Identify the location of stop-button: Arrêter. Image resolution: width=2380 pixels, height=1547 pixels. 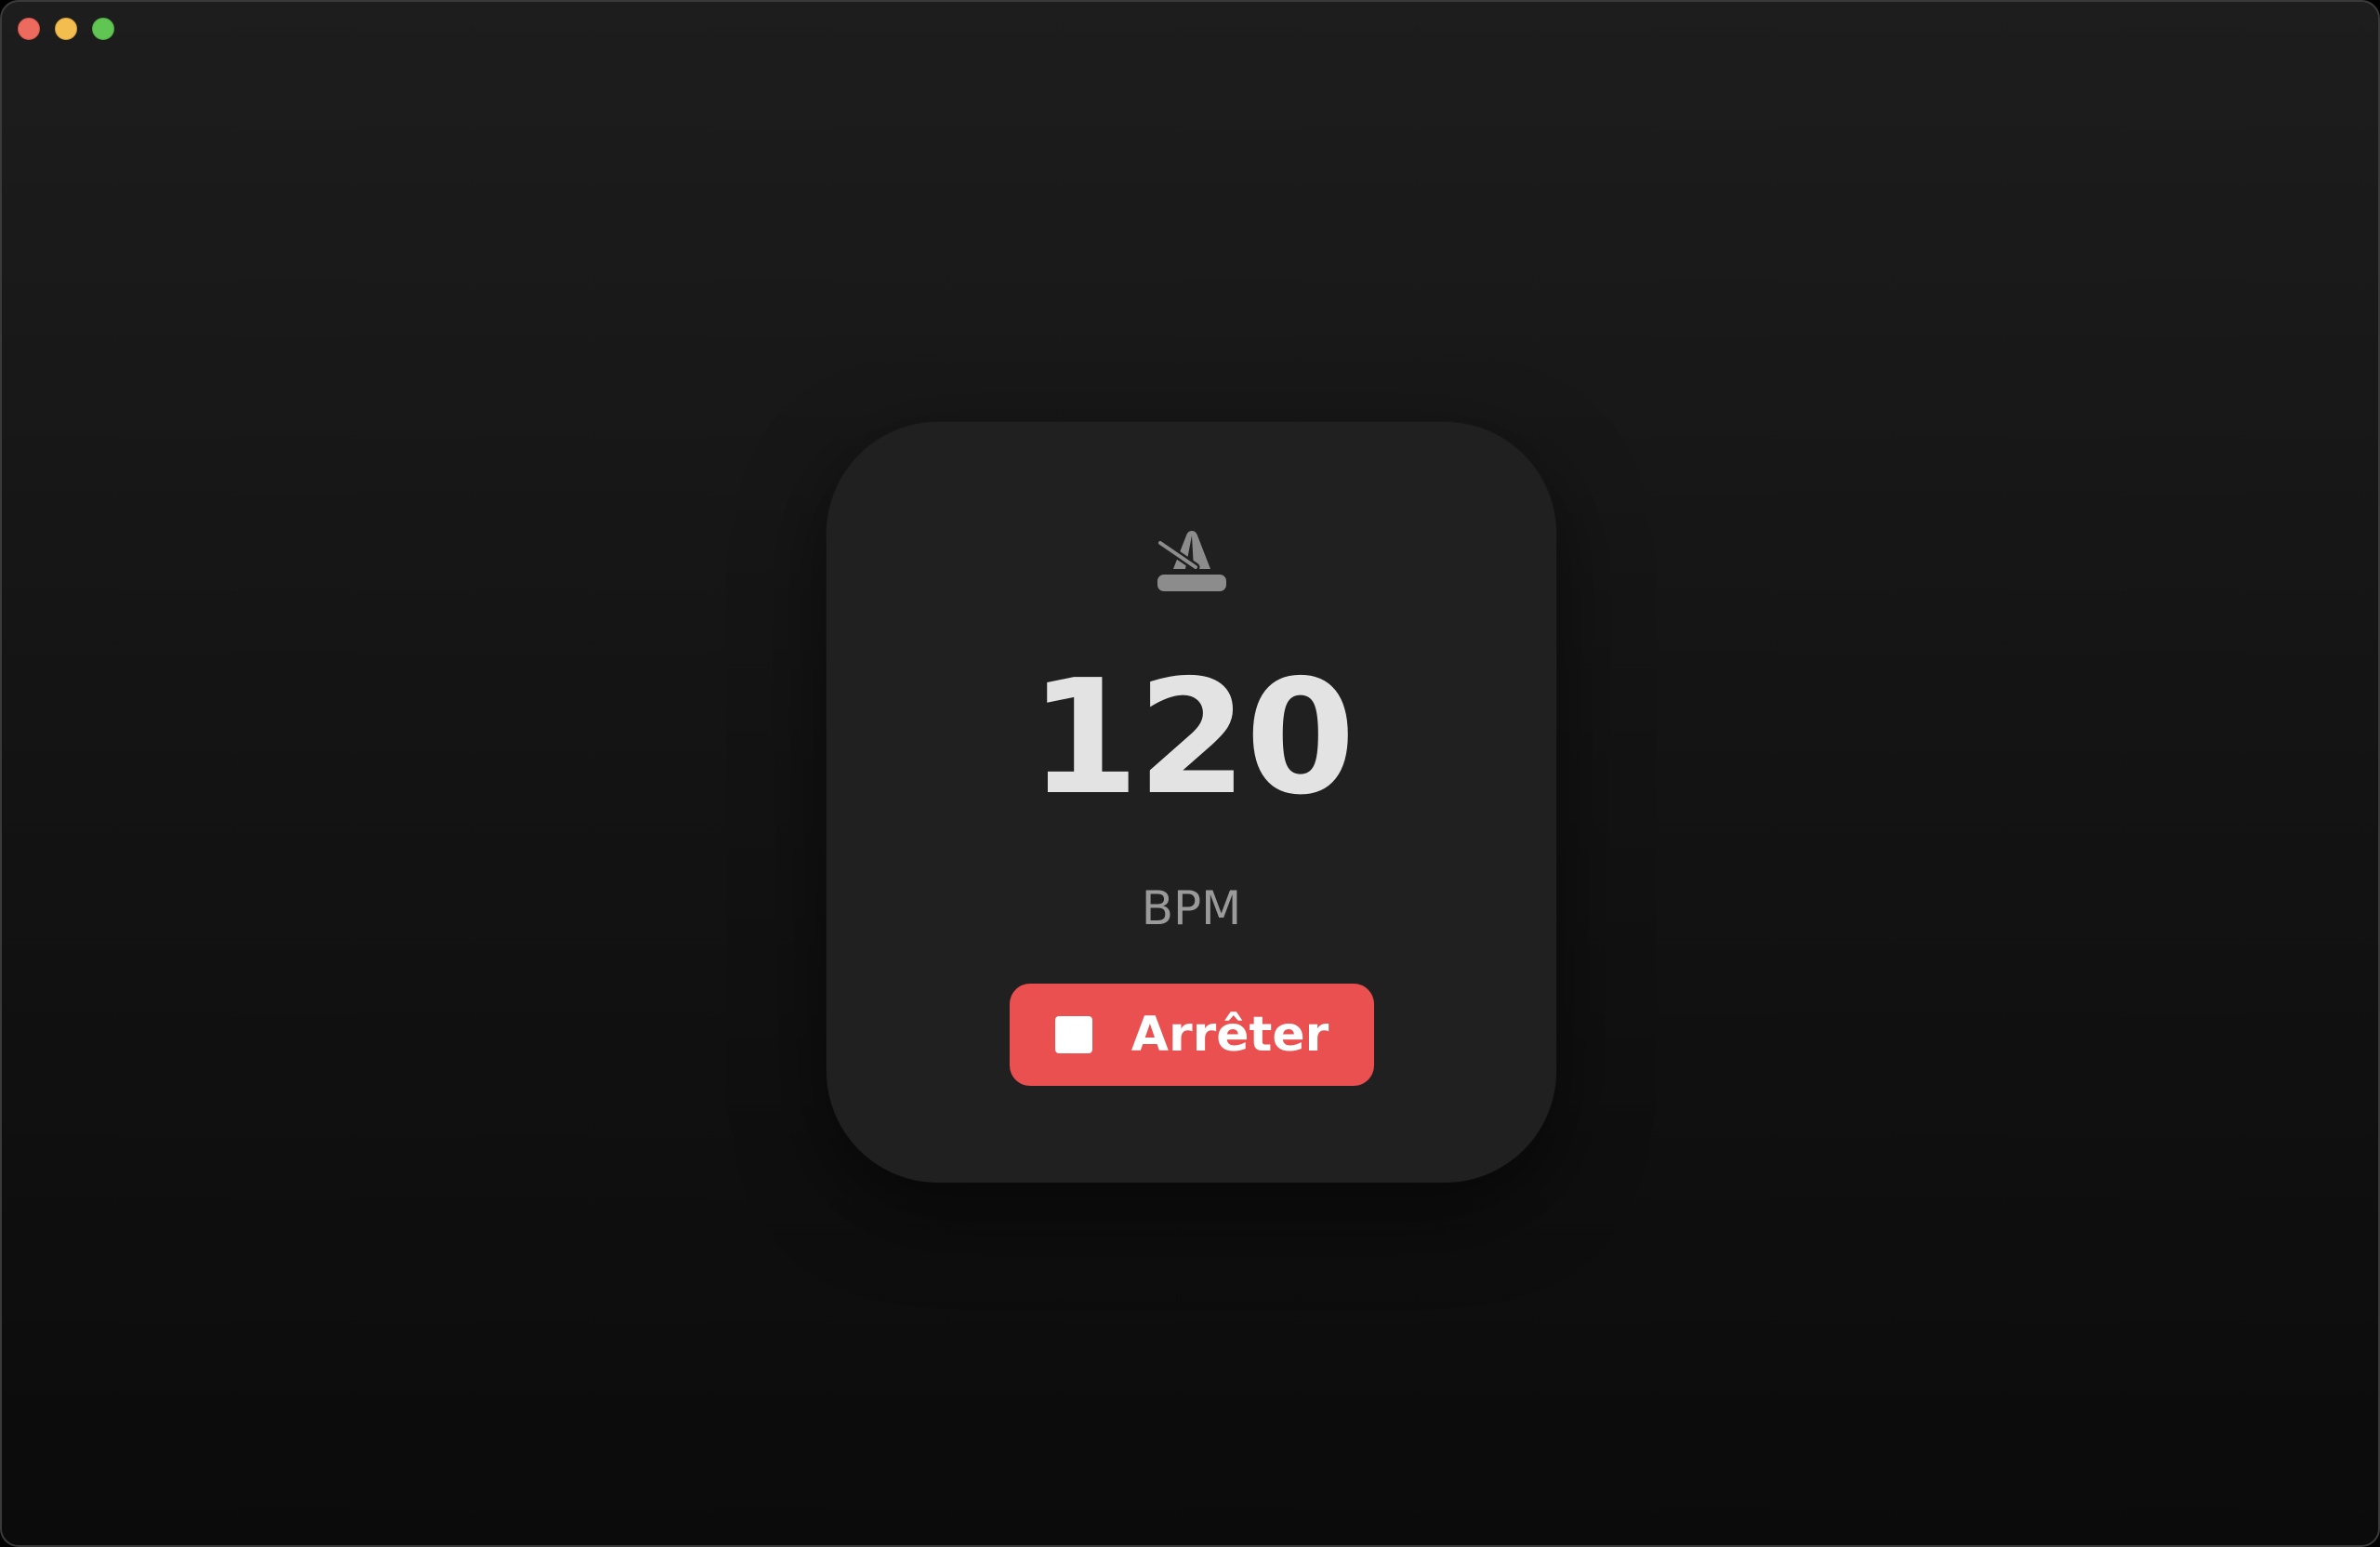
(1192, 1035).